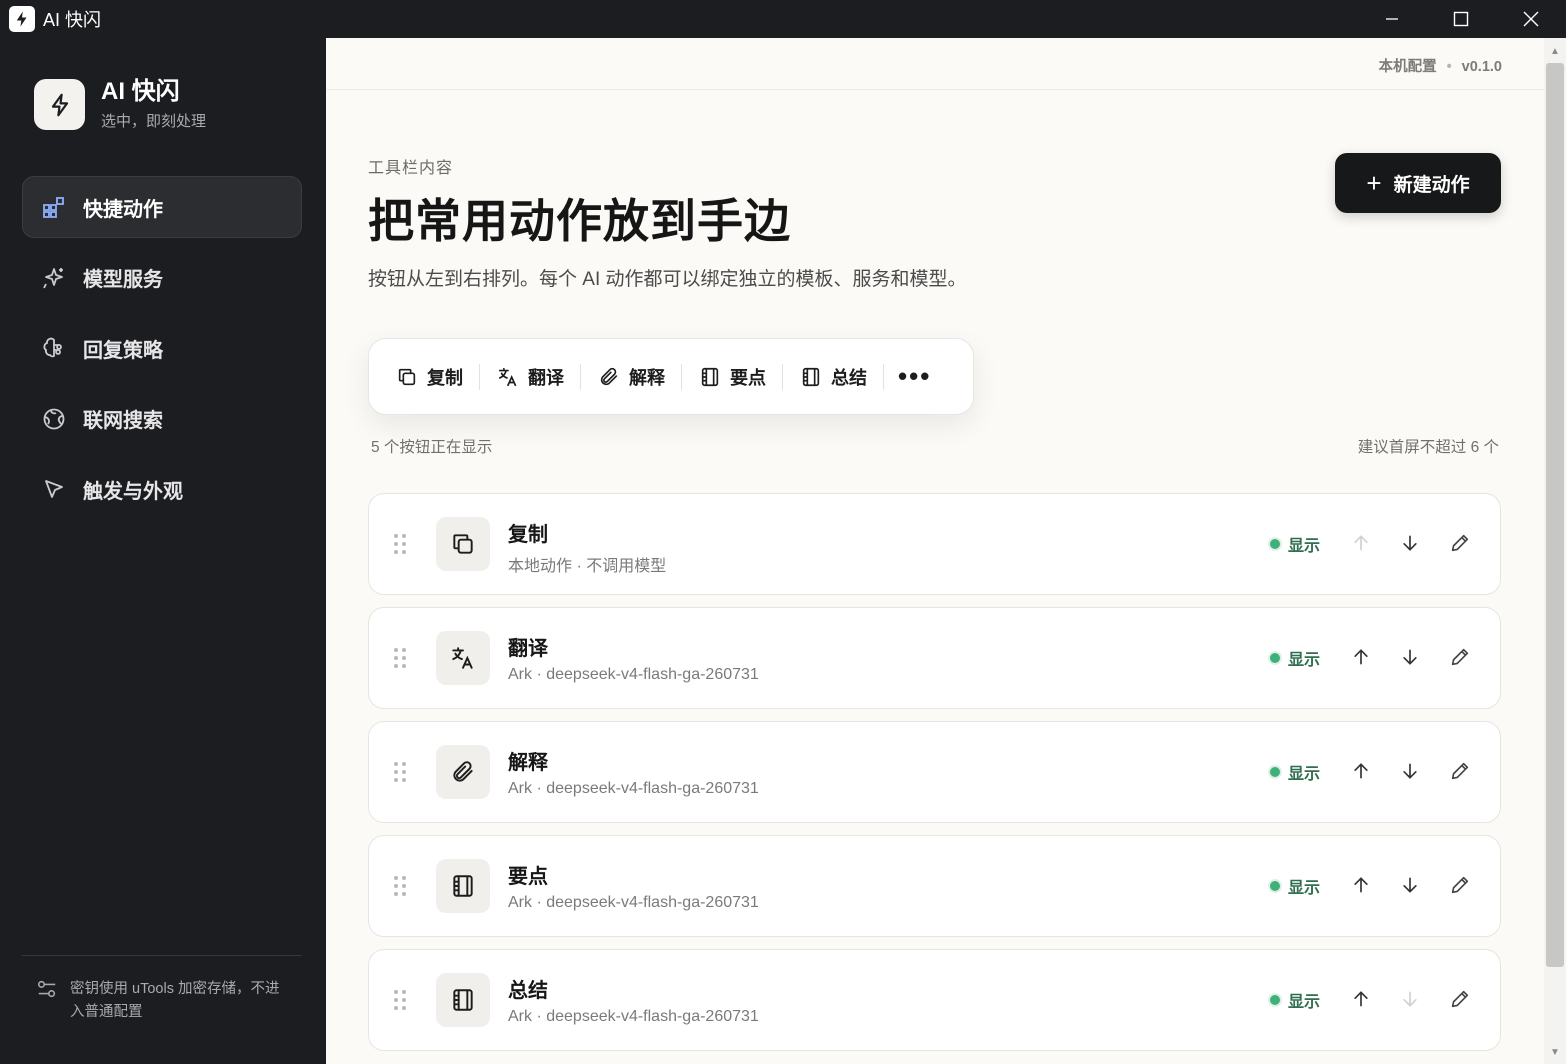 This screenshot has height=1064, width=1566. I want to click on sidebar-nav: 快捷动作 模型服务 回复策略 联网搜索 触发与外观, so click(162, 352).